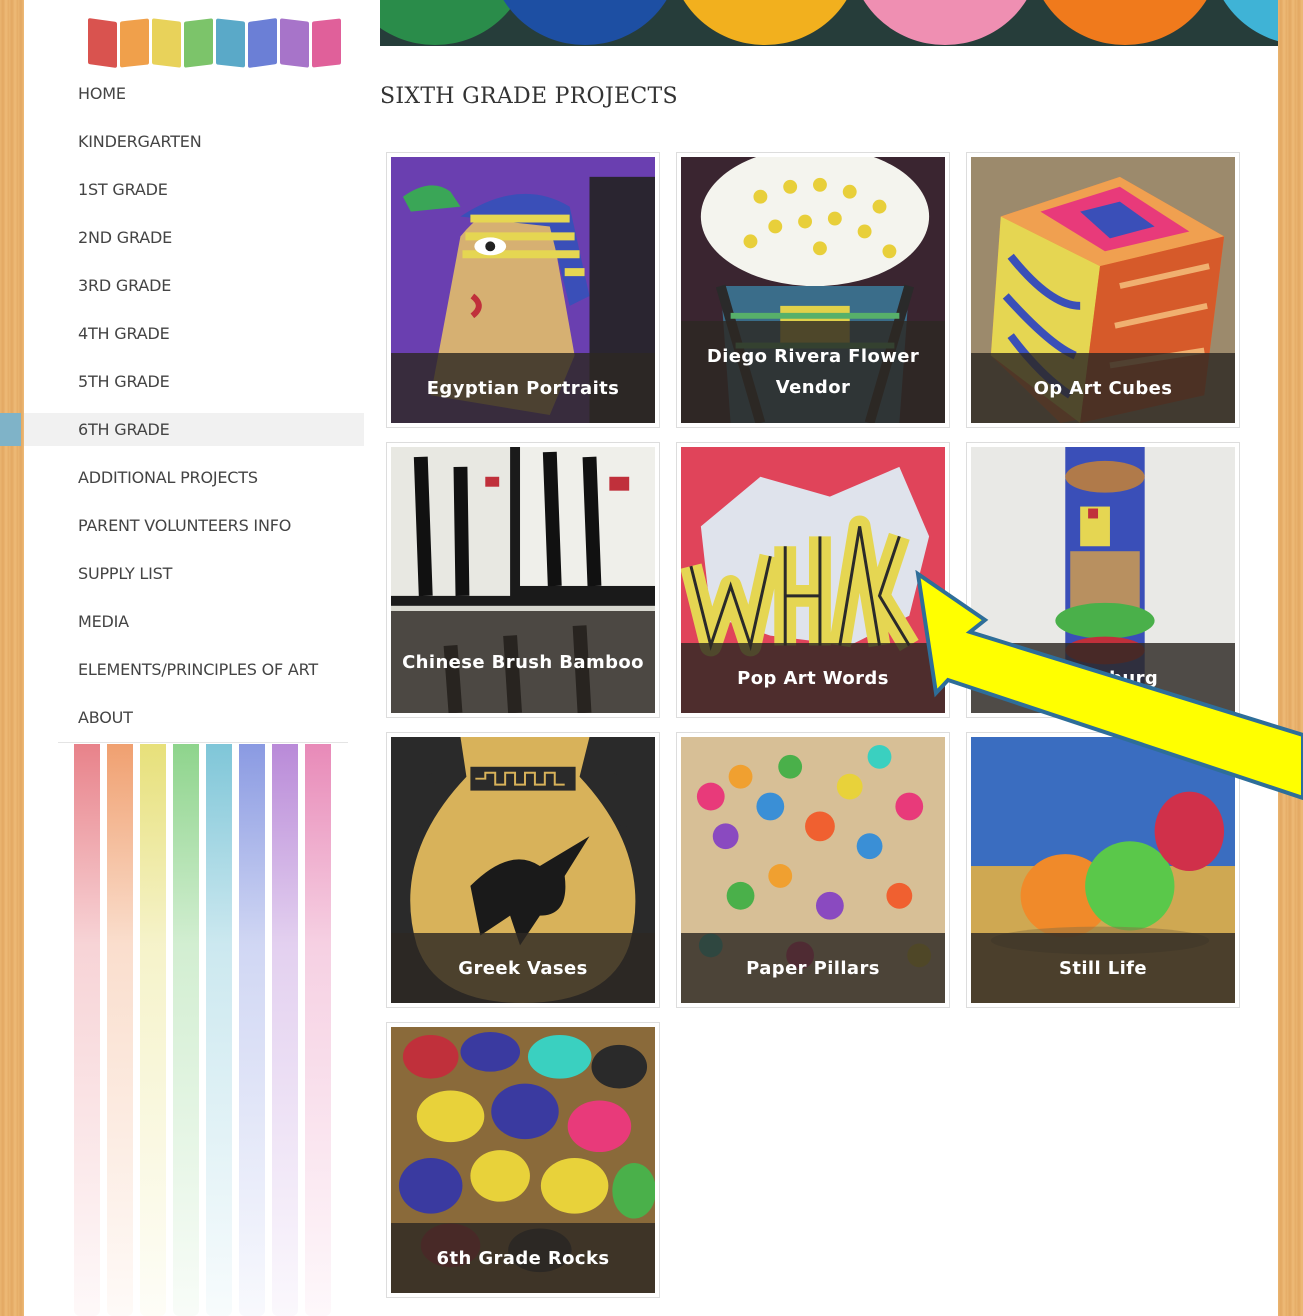  Describe the element at coordinates (194, 574) in the screenshot. I see `nav-item-supply-list: SUPPLY LIST` at that location.